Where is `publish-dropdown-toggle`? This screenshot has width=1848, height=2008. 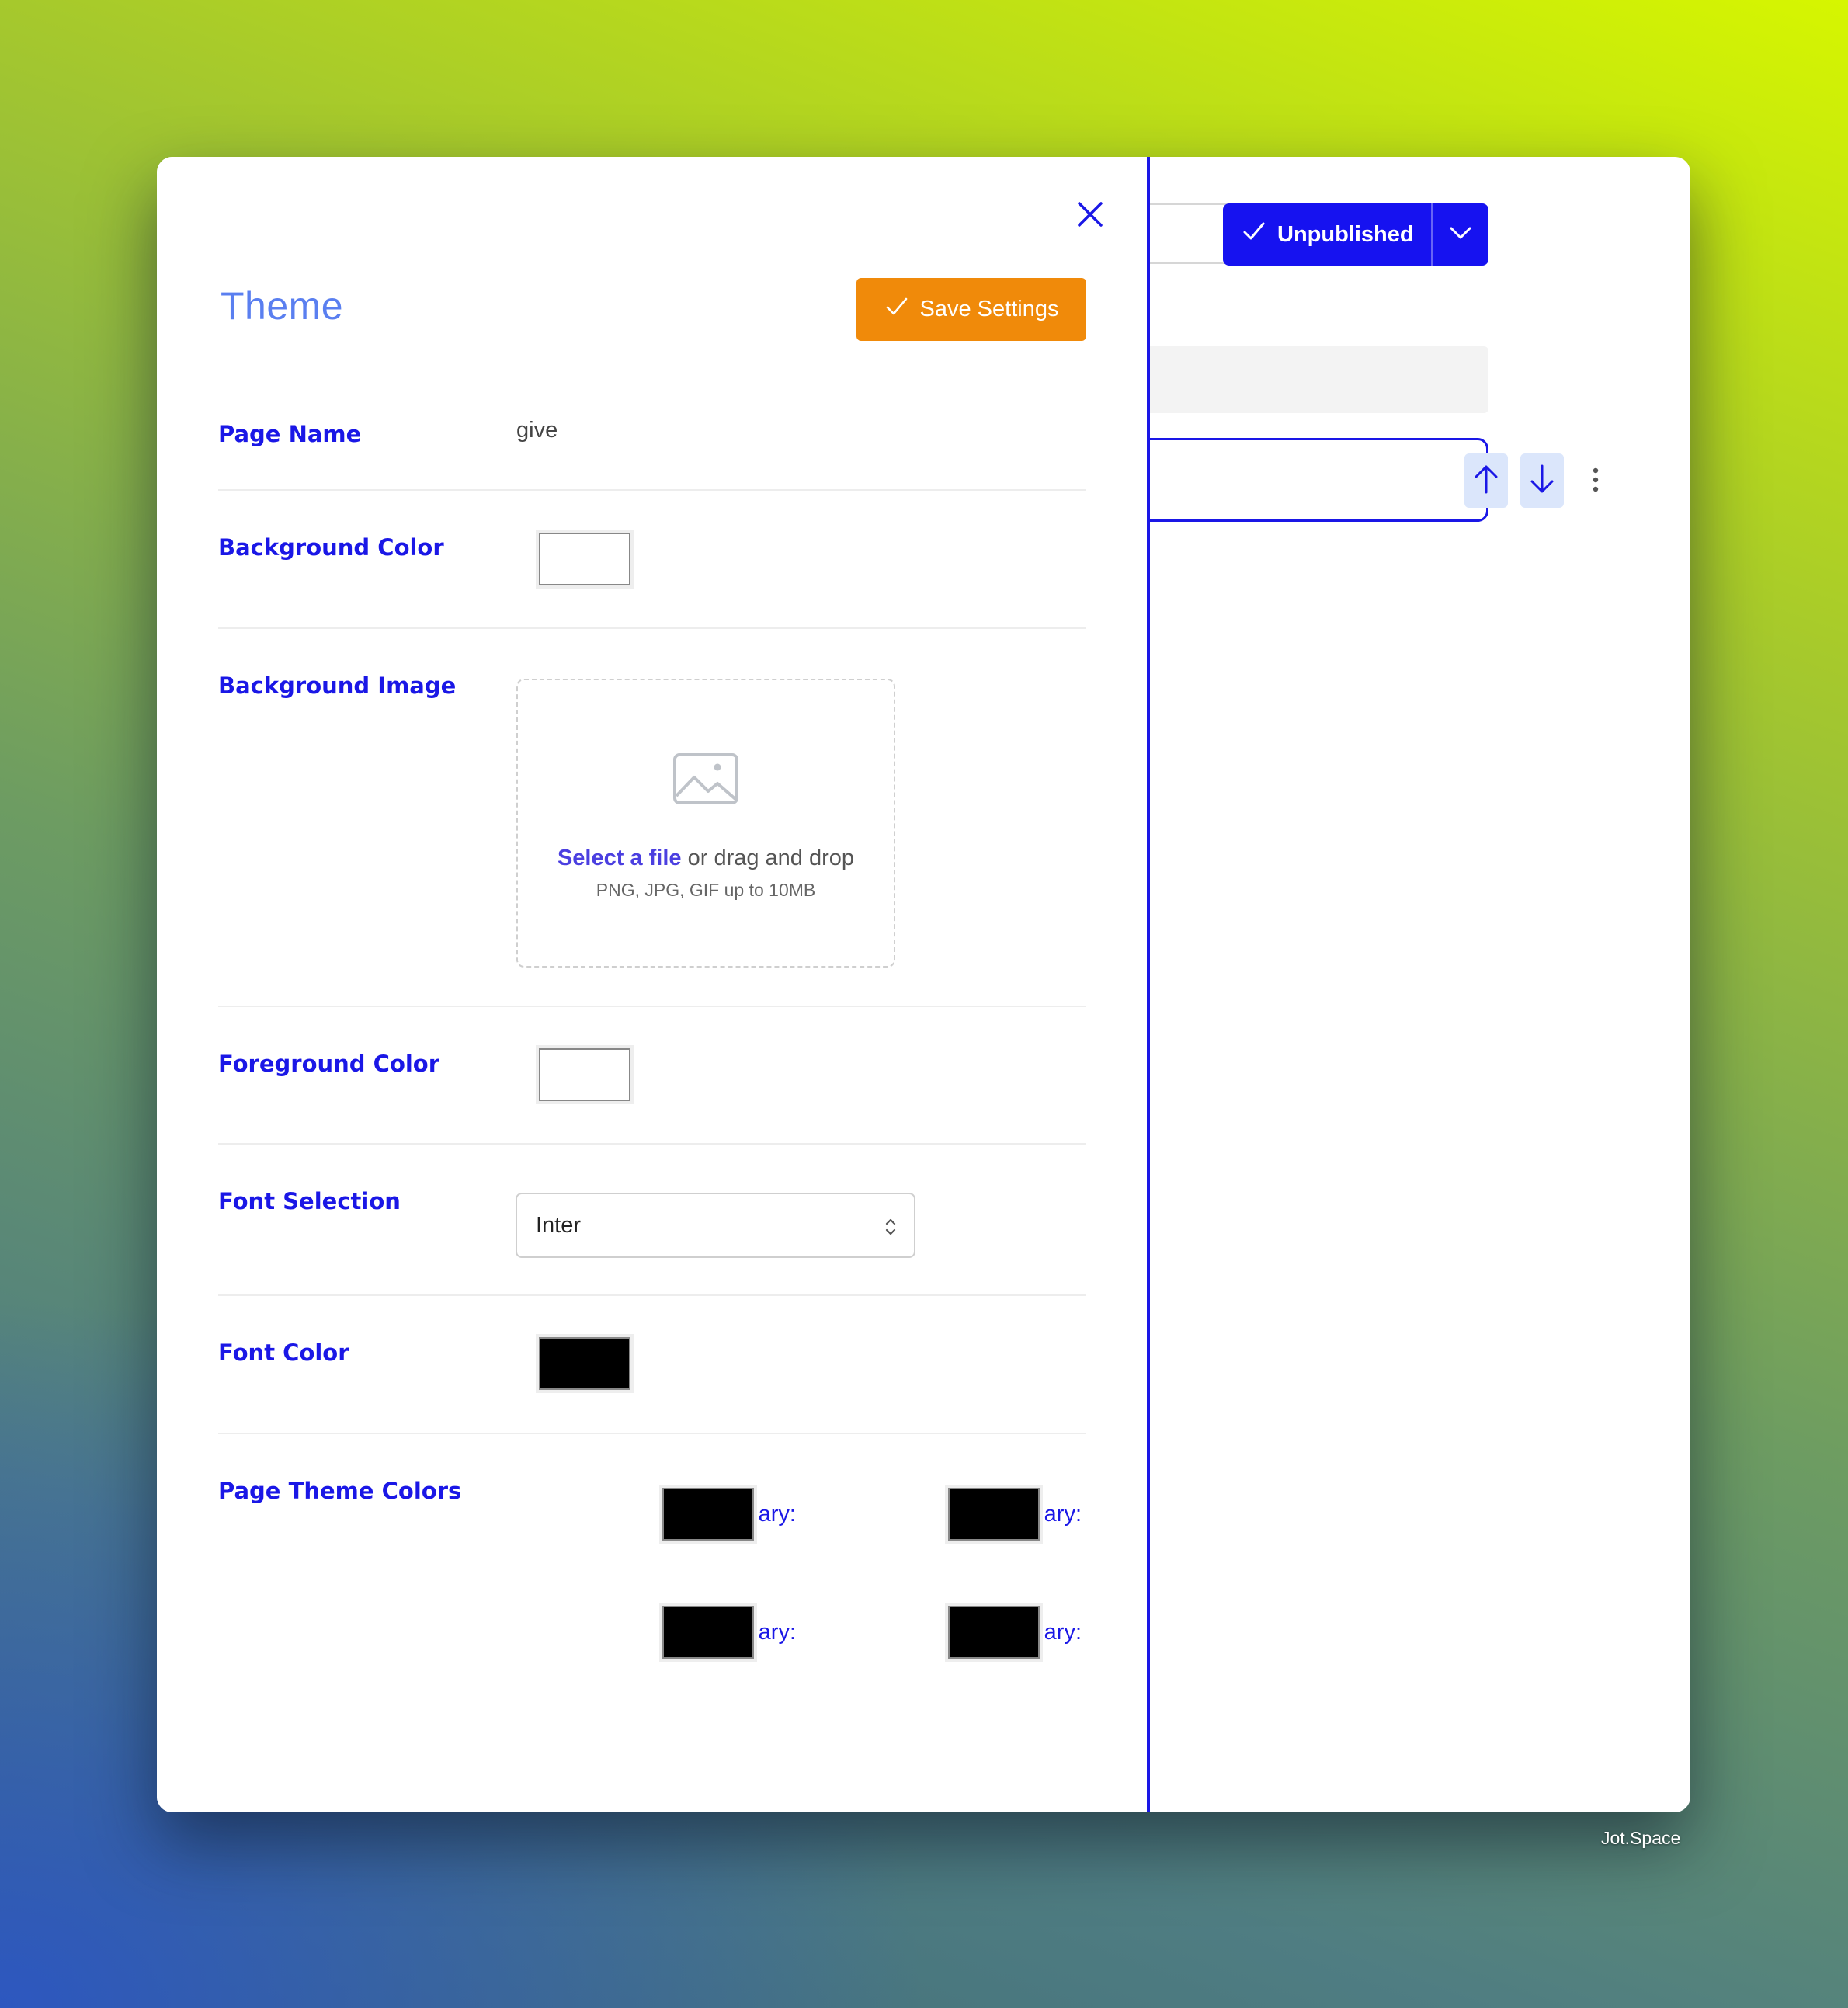 publish-dropdown-toggle is located at coordinates (1459, 234).